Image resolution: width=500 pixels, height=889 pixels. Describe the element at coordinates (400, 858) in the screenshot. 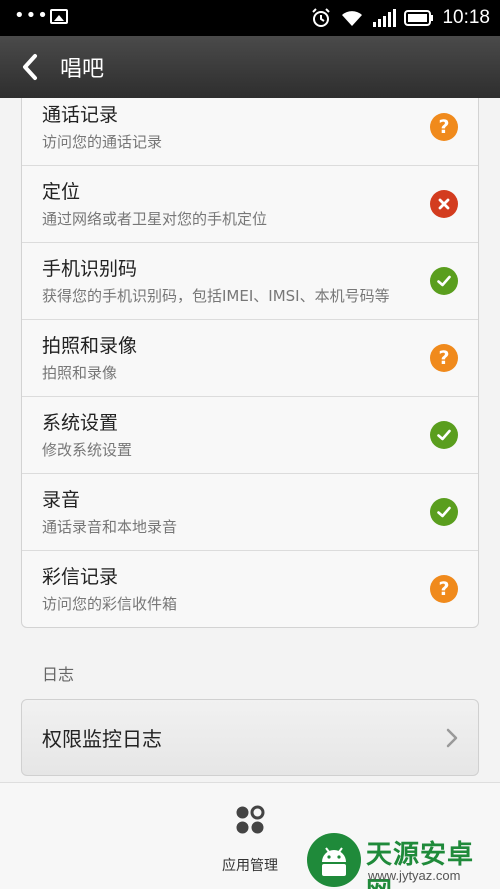

I see `watermark: 天源安卓网 www.jytyaz.com` at that location.